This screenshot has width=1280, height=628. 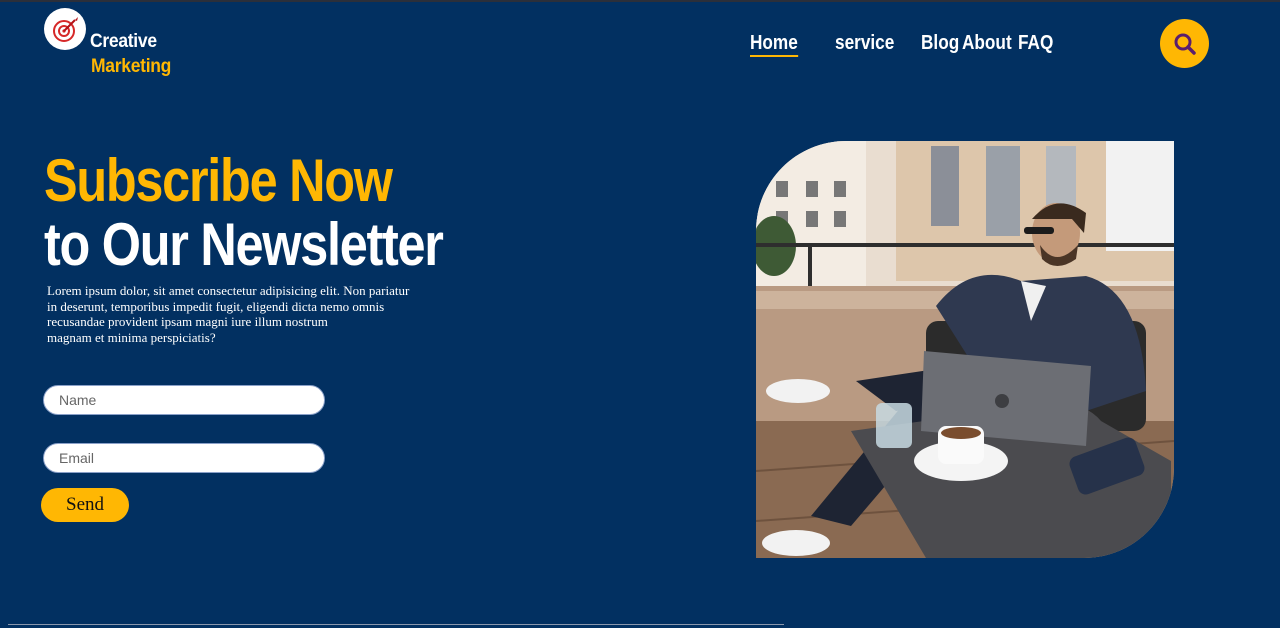 I want to click on search-button, so click(x=1184, y=43).